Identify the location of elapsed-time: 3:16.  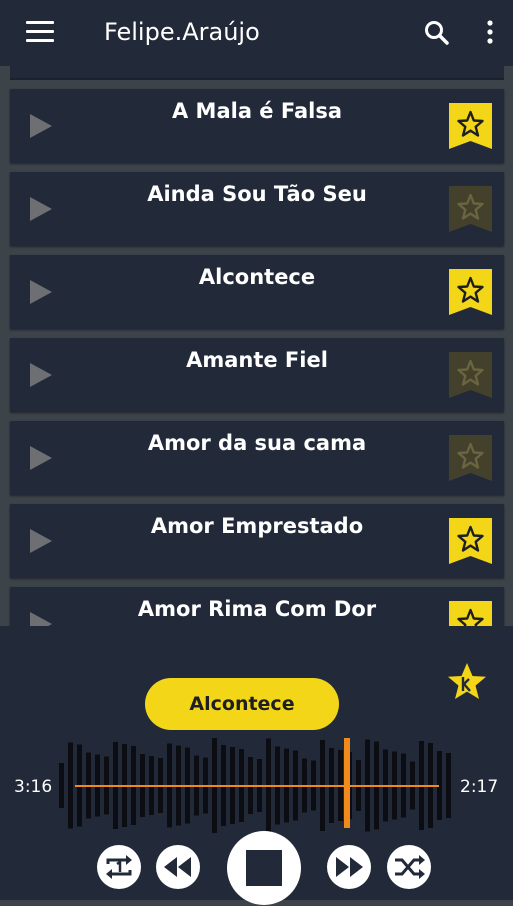
(33, 787).